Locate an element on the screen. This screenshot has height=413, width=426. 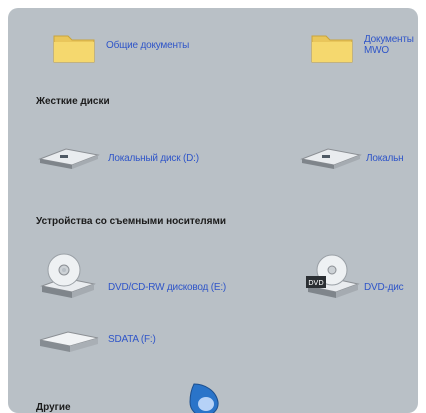
folder-label: Документы MWO is located at coordinates (389, 45).